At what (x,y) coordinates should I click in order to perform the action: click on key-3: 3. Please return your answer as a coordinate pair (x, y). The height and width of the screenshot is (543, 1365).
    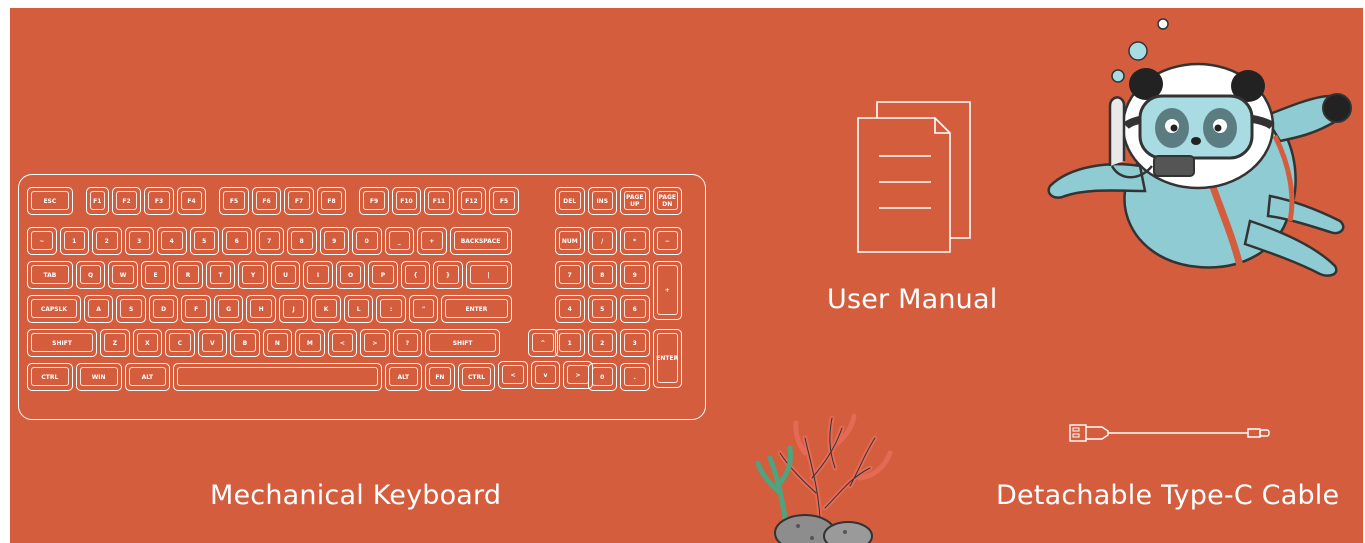
    Looking at the image, I should click on (139, 241).